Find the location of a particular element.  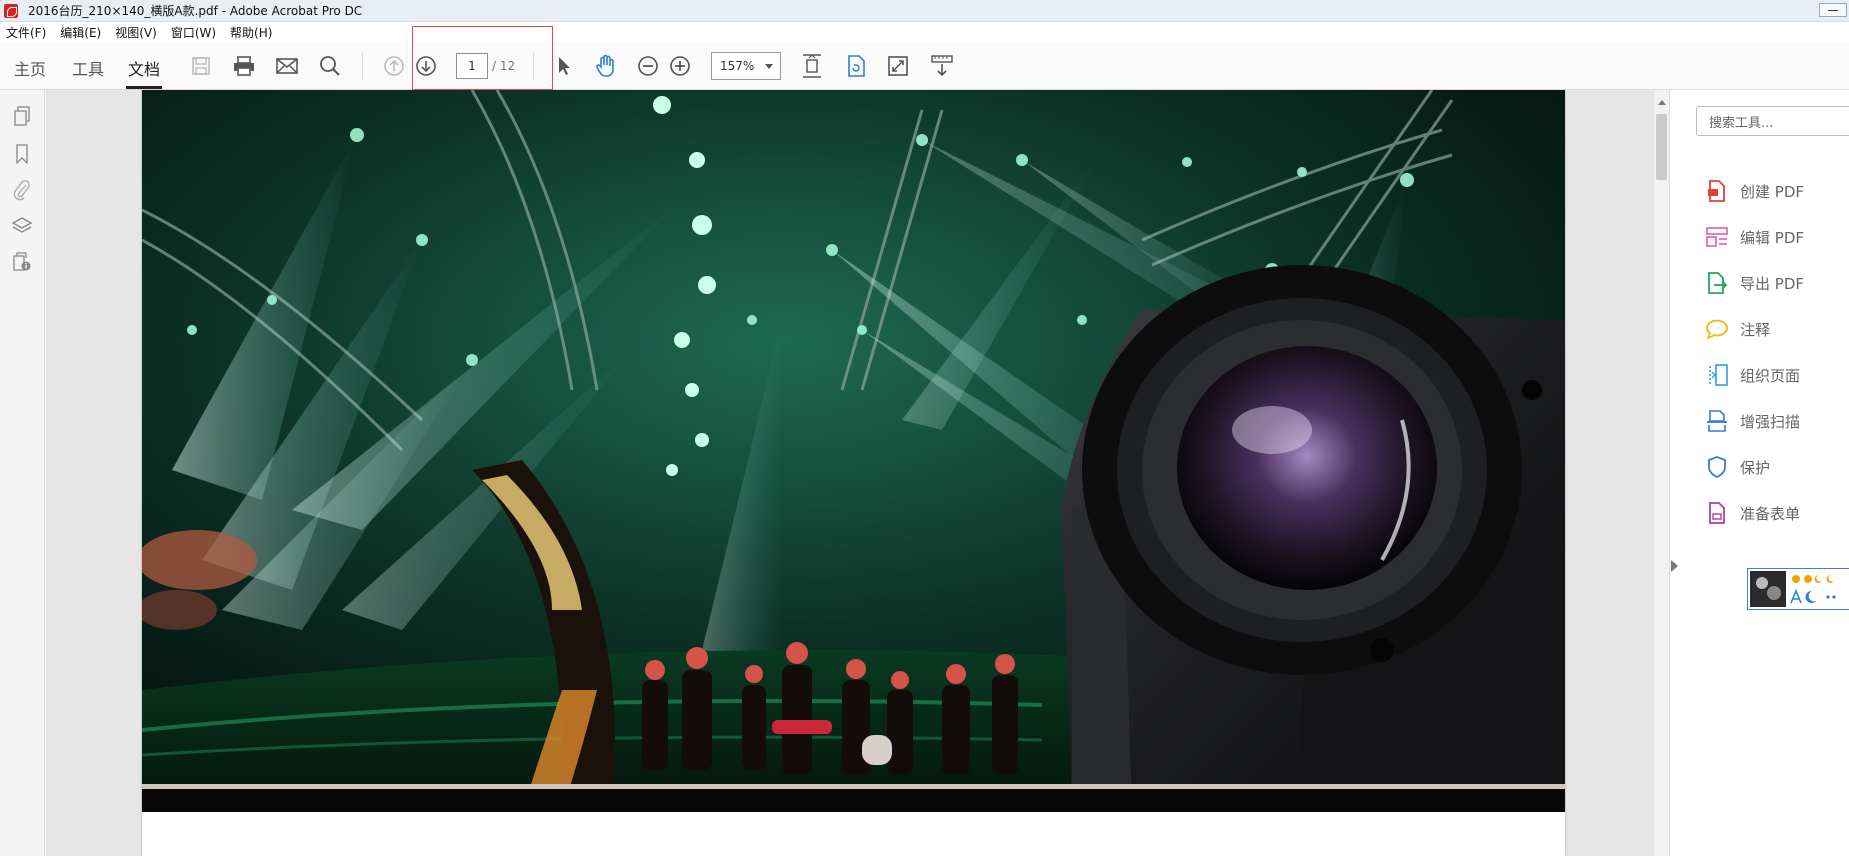

create-pdf-icon is located at coordinates (1717, 191).